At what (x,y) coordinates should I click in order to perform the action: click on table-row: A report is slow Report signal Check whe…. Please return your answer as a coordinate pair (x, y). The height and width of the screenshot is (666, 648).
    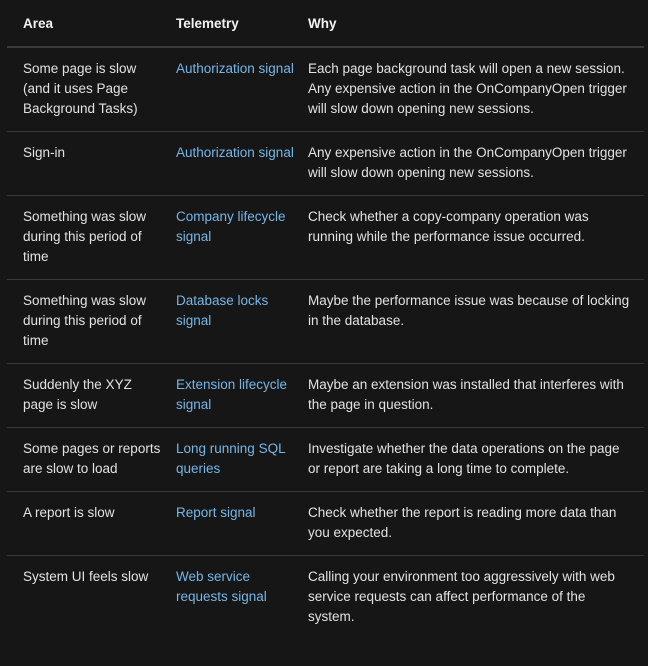
    Looking at the image, I should click on (325, 523).